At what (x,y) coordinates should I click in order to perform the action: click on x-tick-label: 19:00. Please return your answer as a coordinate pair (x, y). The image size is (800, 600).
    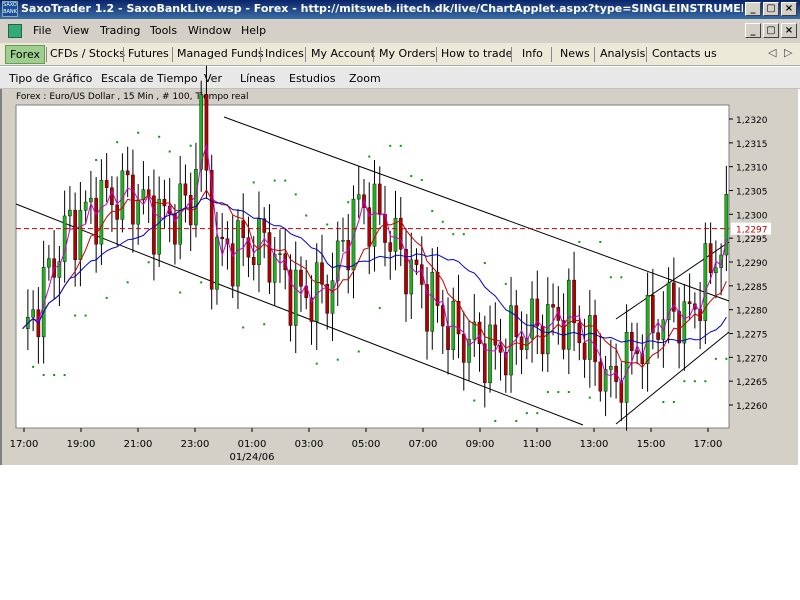
    Looking at the image, I should click on (81, 444).